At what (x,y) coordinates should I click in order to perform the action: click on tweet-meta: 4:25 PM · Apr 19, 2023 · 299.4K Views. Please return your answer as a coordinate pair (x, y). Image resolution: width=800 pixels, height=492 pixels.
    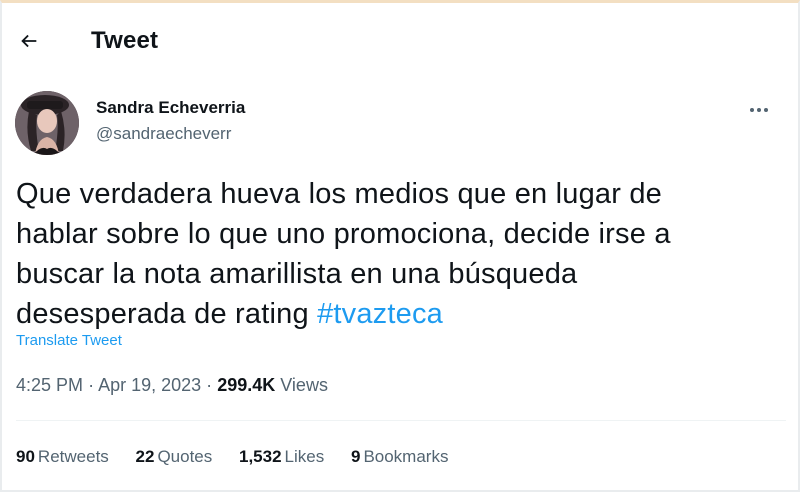
    Looking at the image, I should click on (172, 385).